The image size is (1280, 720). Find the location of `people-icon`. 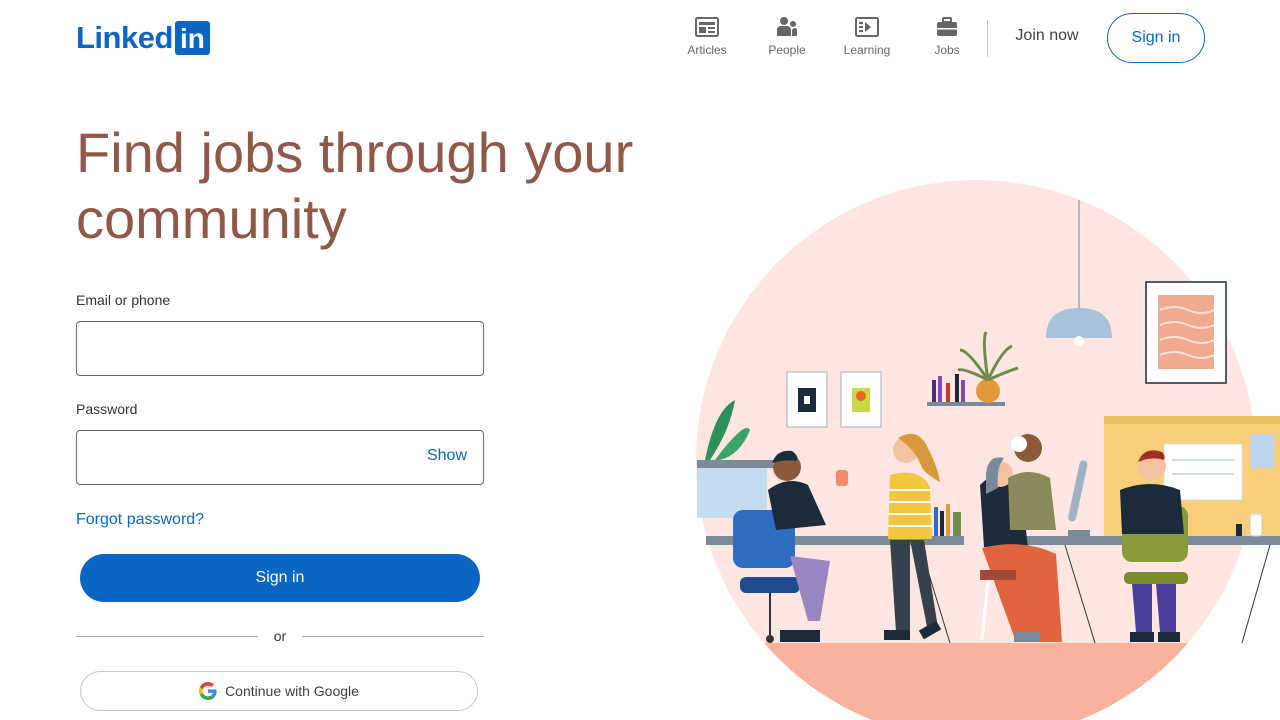

people-icon is located at coordinates (787, 27).